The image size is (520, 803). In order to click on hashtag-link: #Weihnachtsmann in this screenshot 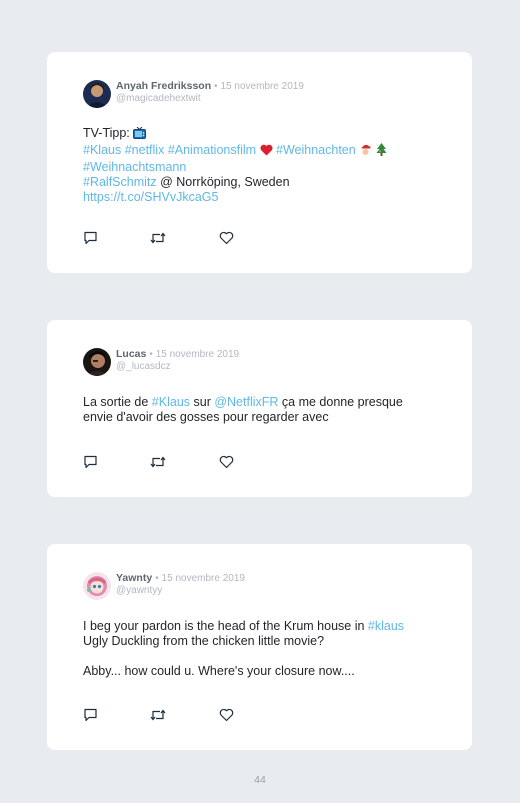, I will do `click(134, 167)`.